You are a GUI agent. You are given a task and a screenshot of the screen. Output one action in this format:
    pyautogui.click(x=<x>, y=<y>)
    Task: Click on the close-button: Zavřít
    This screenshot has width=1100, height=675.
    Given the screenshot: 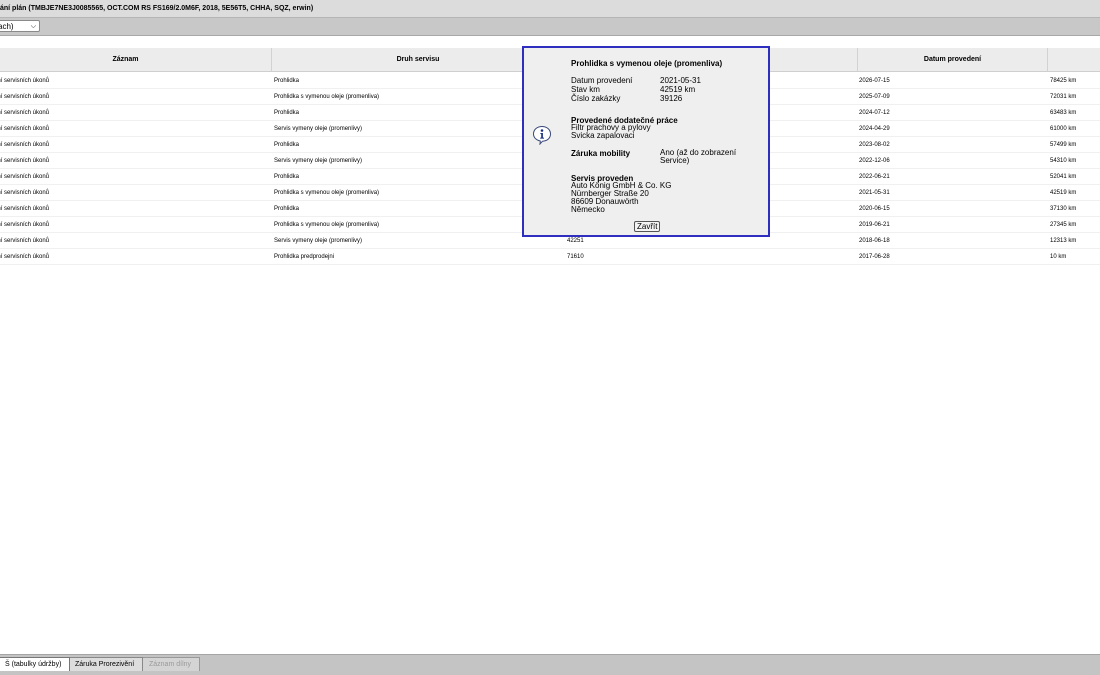 What is the action you would take?
    pyautogui.click(x=647, y=226)
    